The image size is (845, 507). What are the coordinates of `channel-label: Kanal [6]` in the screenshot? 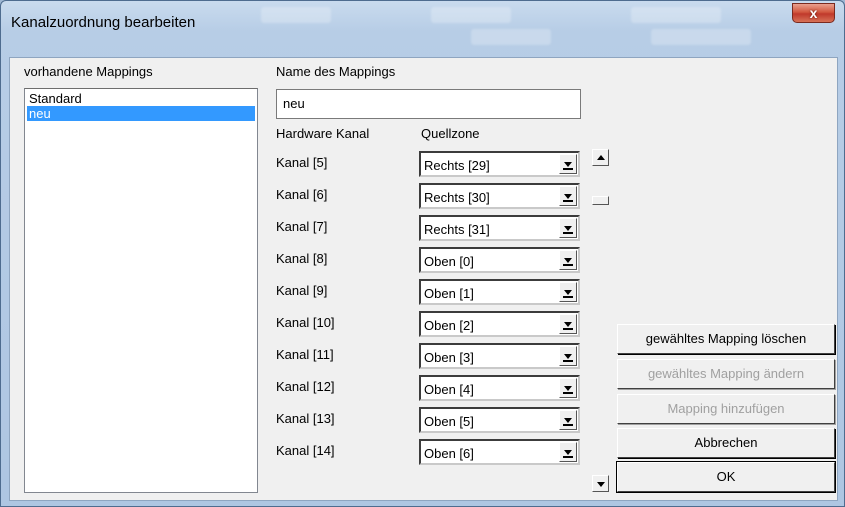 It's located at (302, 194).